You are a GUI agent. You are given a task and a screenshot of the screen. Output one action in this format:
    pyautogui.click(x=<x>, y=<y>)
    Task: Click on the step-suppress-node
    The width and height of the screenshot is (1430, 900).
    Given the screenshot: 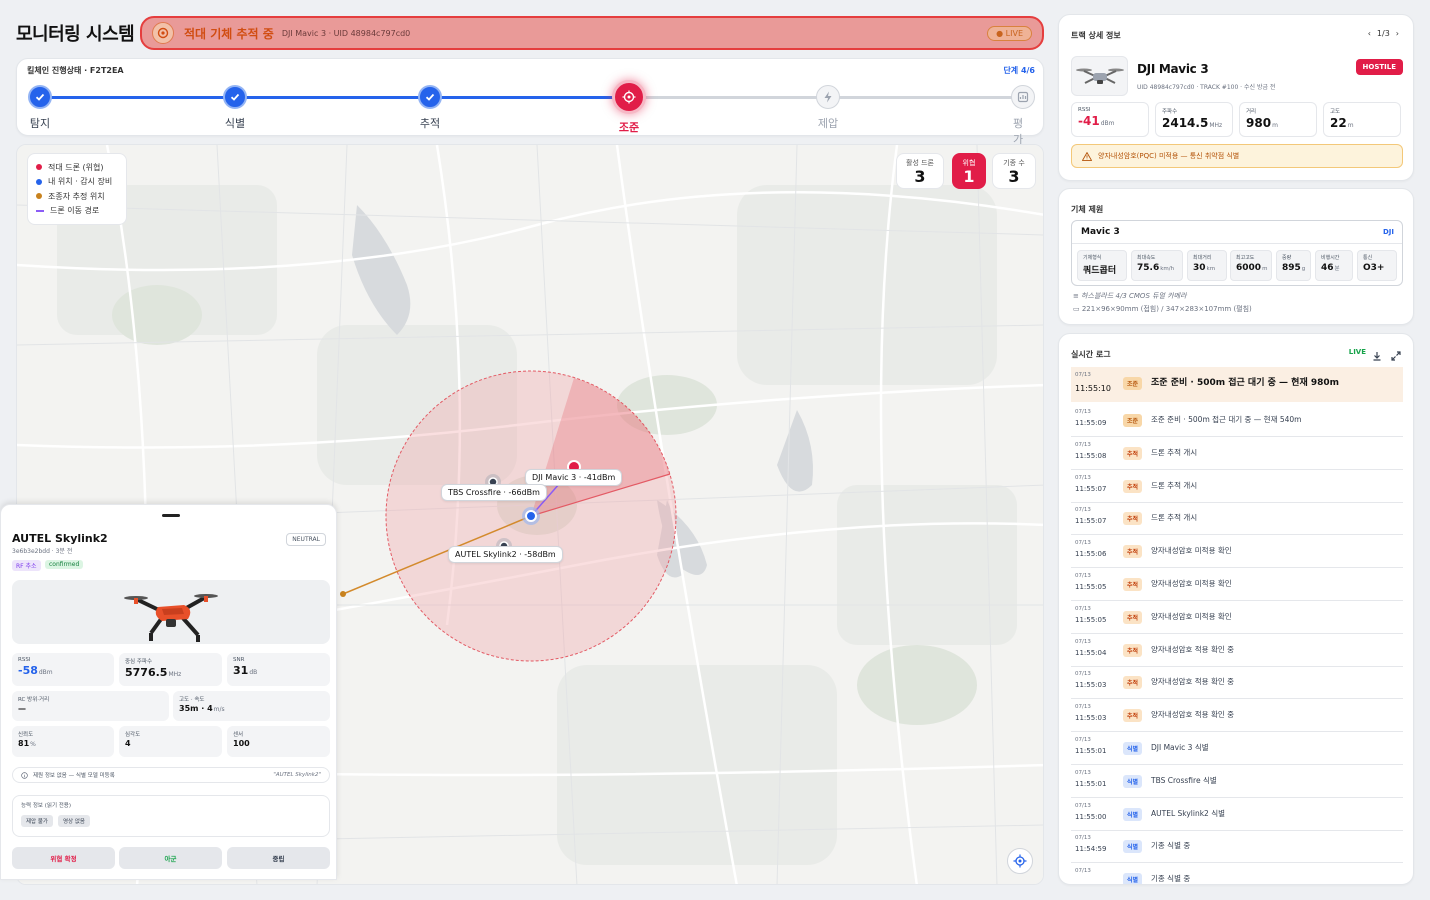 What is the action you would take?
    pyautogui.click(x=828, y=97)
    